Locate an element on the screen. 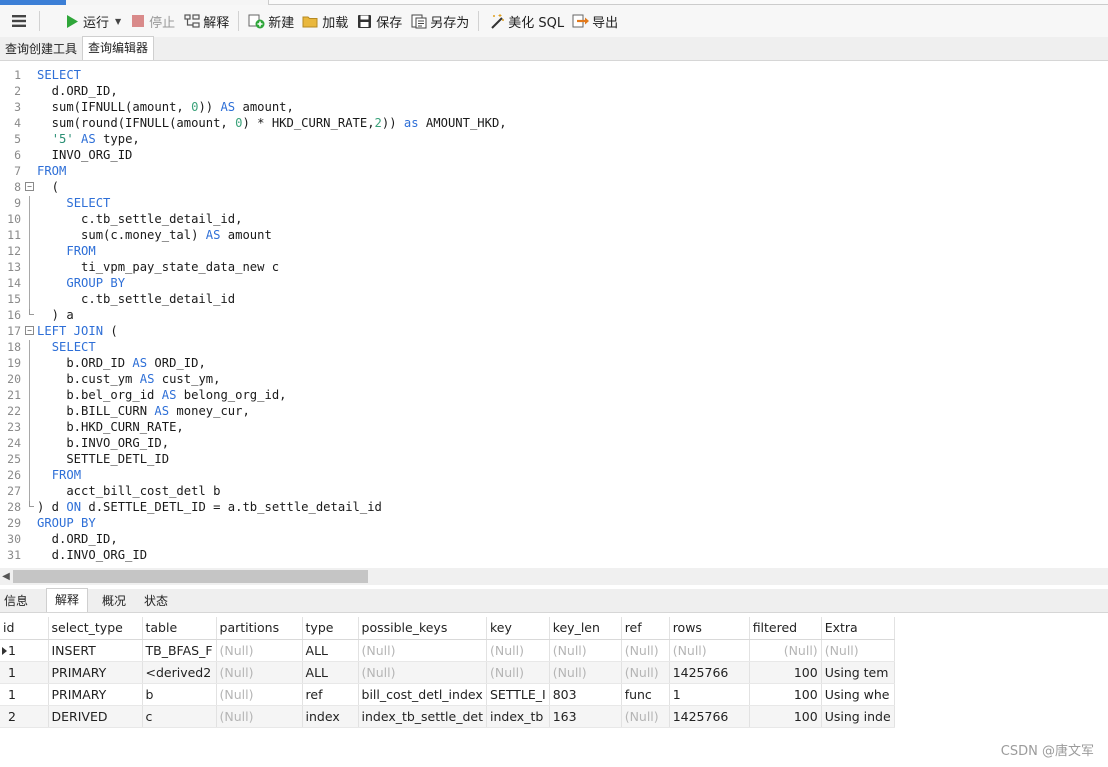 The image size is (1108, 767). cell-possible_keys: (Null) is located at coordinates (423, 672).